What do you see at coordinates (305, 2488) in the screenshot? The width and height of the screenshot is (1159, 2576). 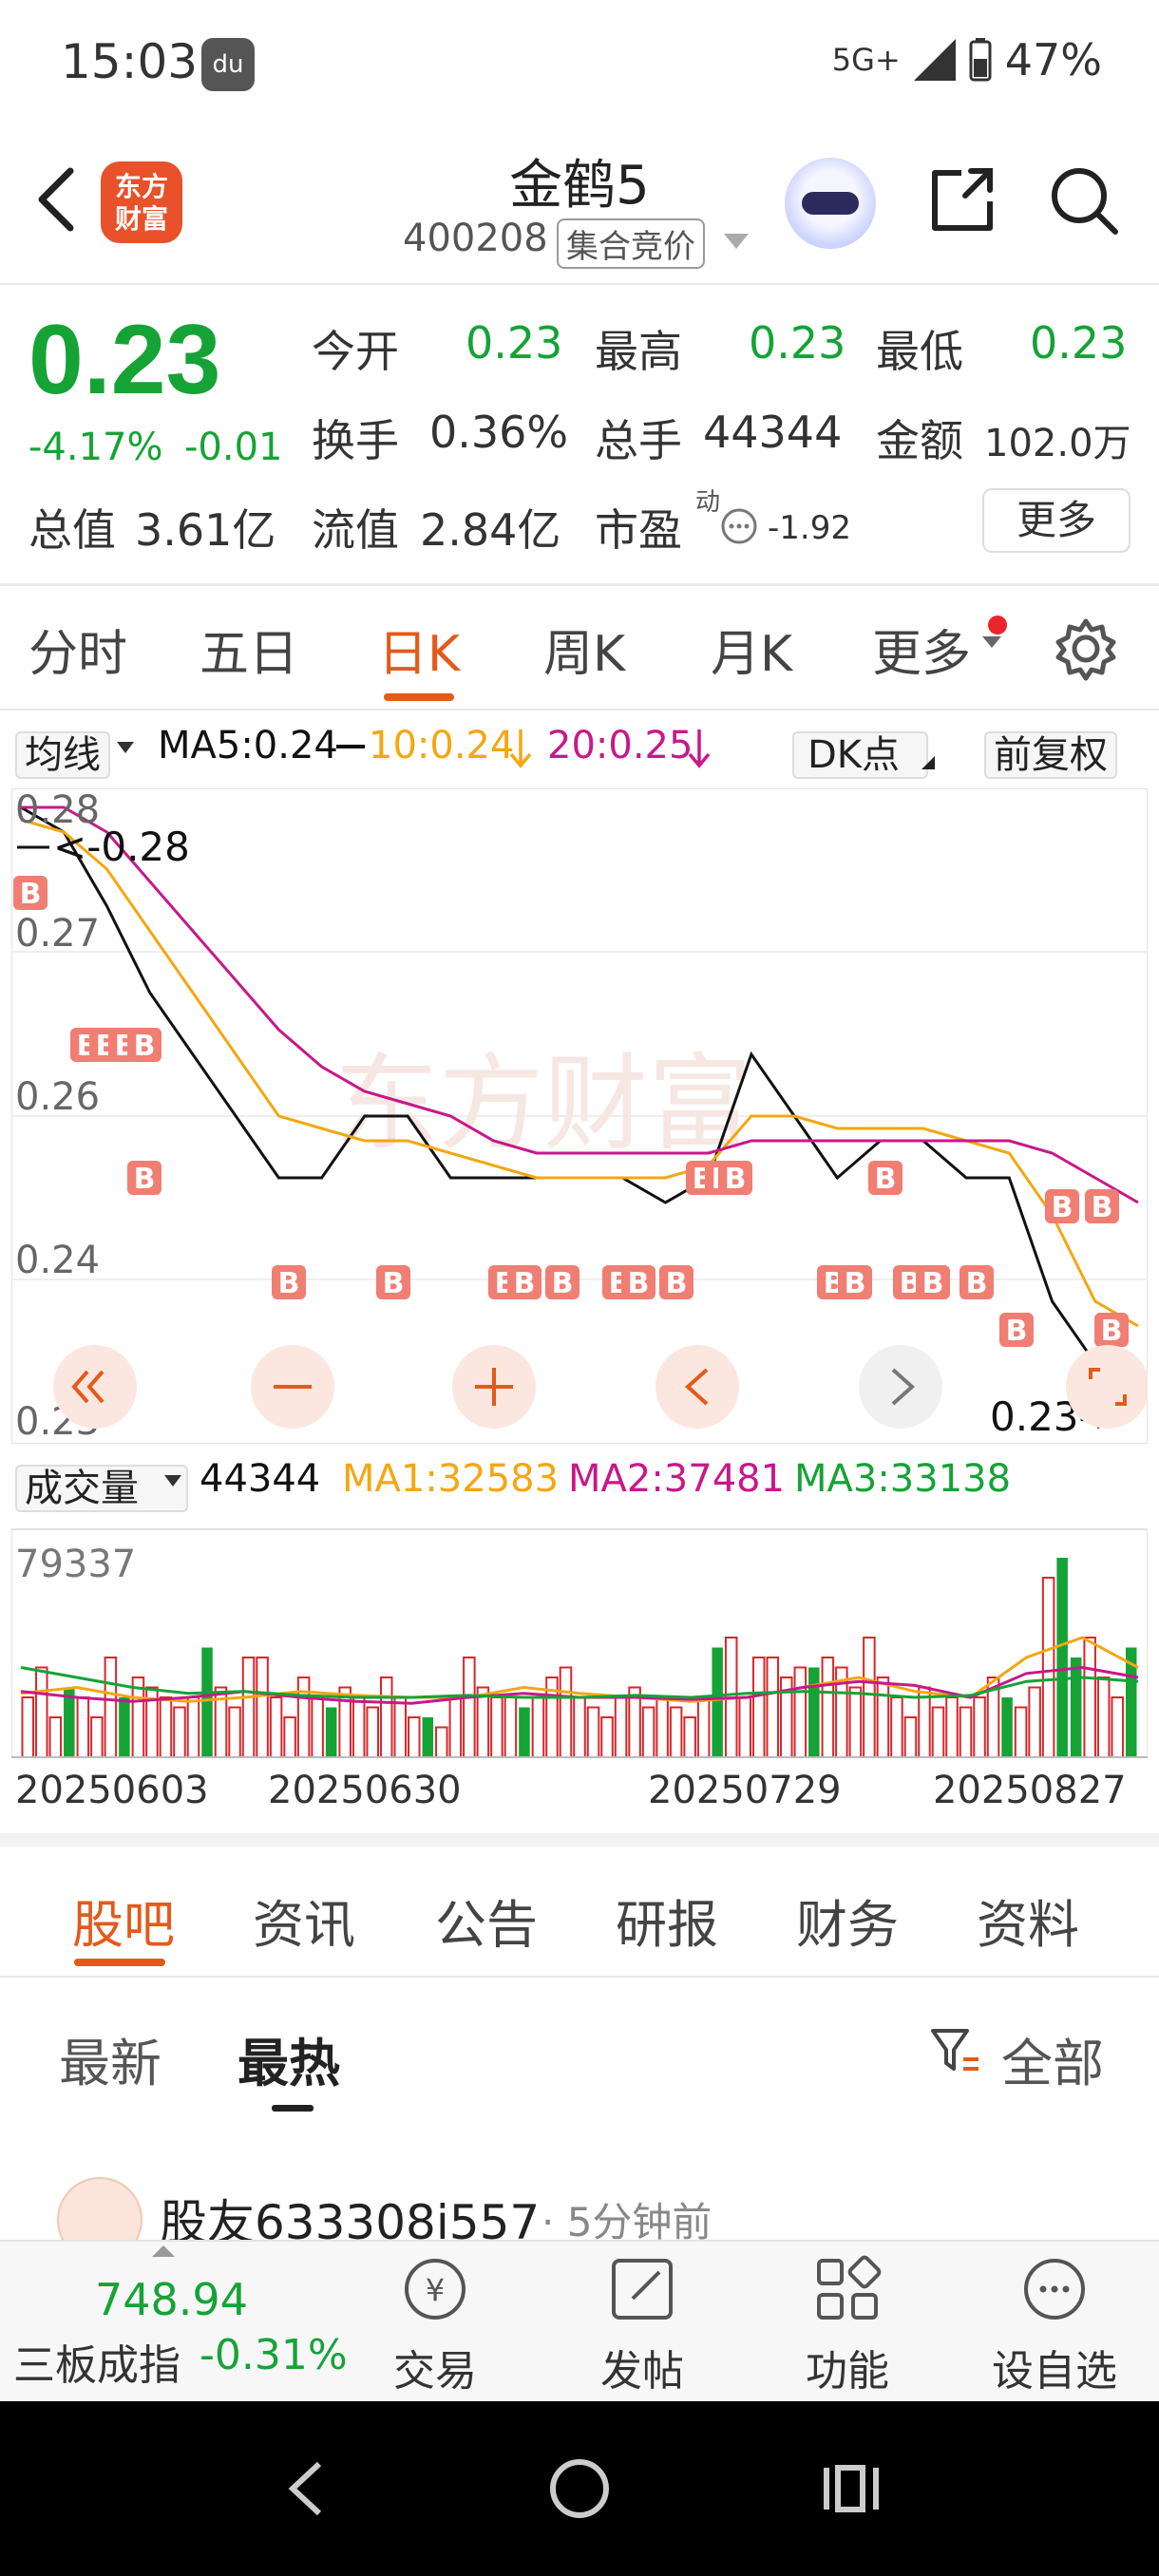 I see `nav-back-icon` at bounding box center [305, 2488].